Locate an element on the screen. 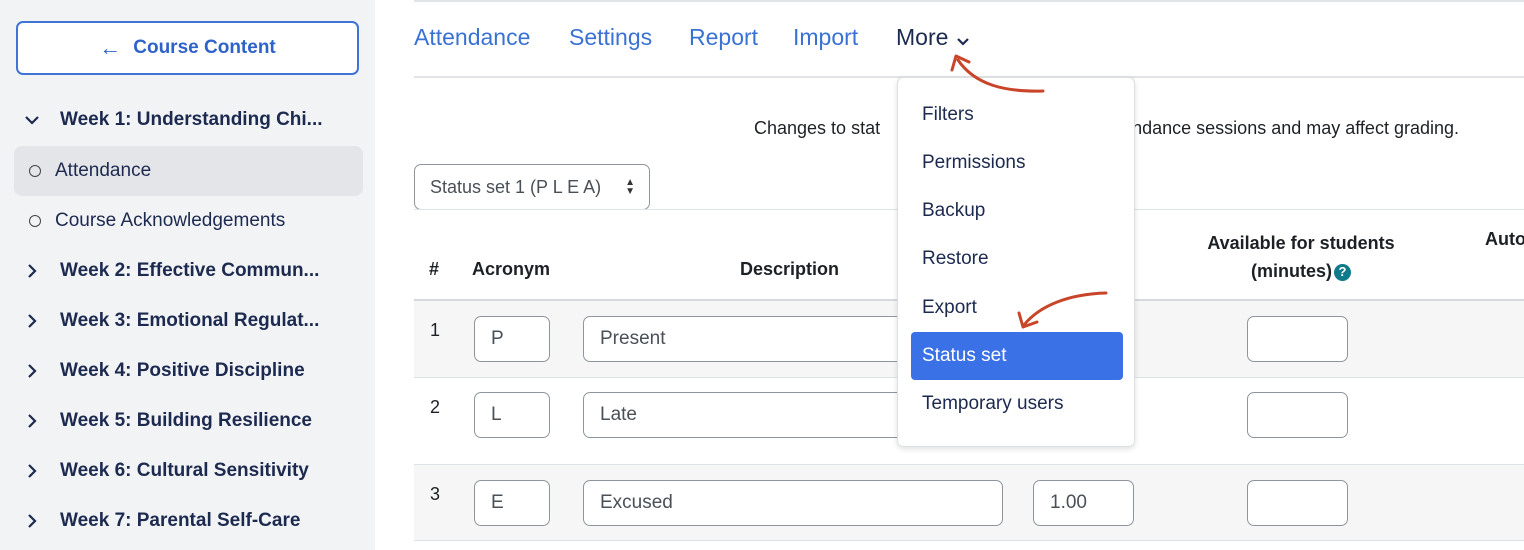 This screenshot has height=550, width=1524. sidebar-week-7: Week 7: Parental Self-Care is located at coordinates (188, 521).